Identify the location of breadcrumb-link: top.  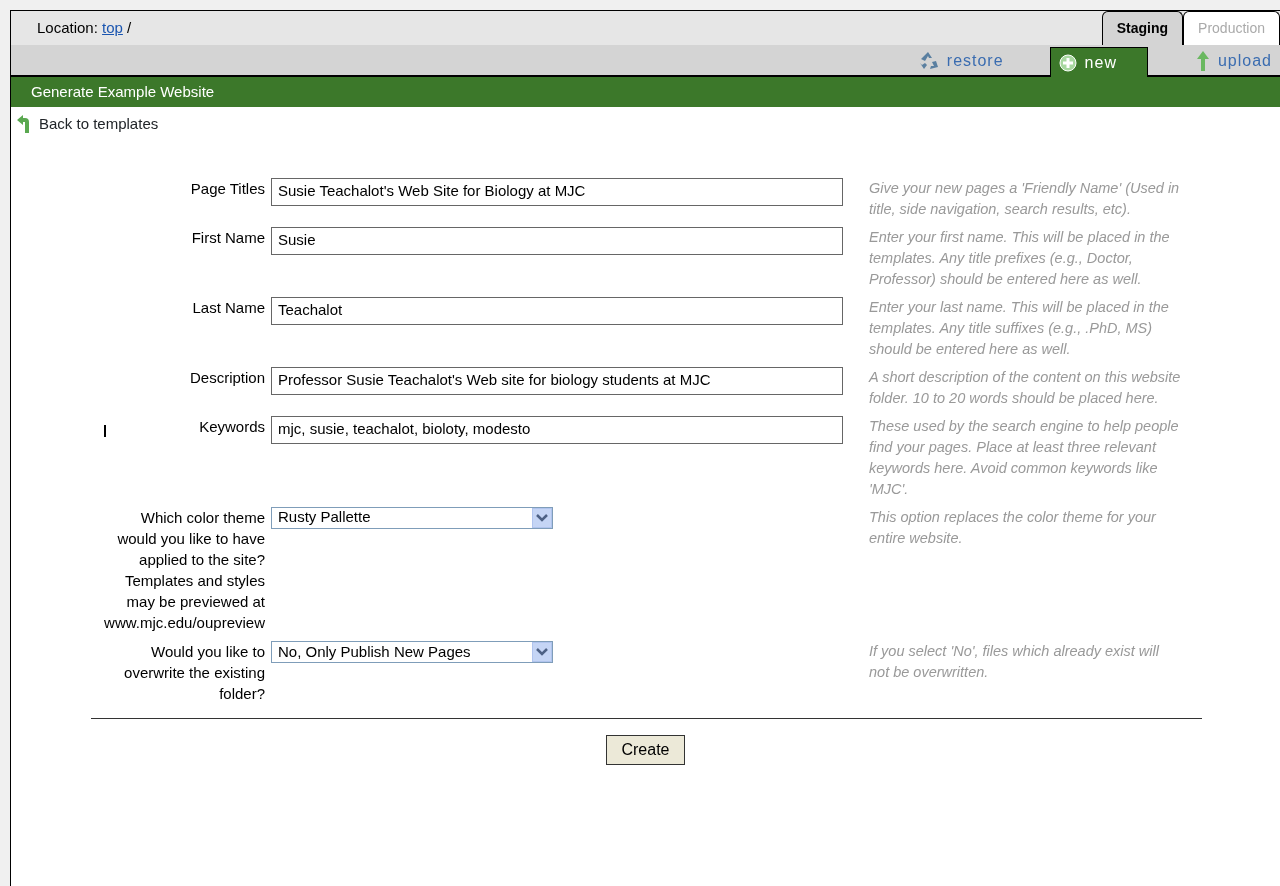
(112, 27).